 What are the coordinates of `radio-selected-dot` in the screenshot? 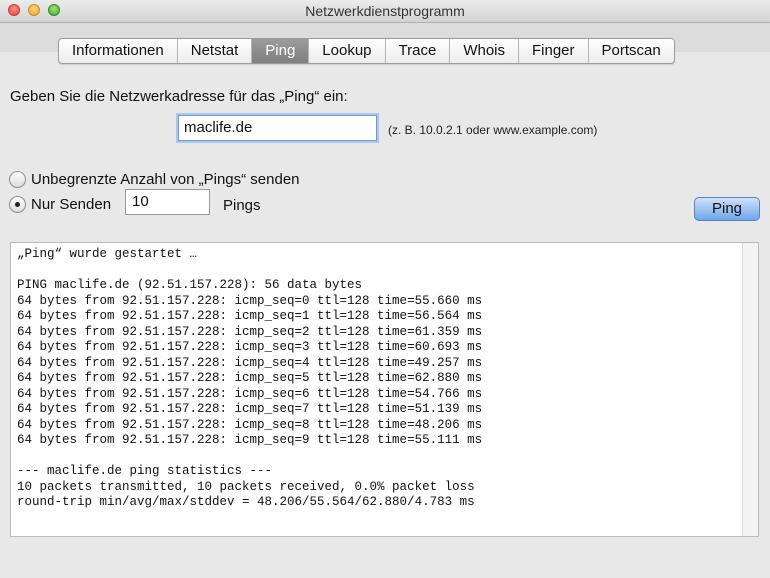 It's located at (17, 204).